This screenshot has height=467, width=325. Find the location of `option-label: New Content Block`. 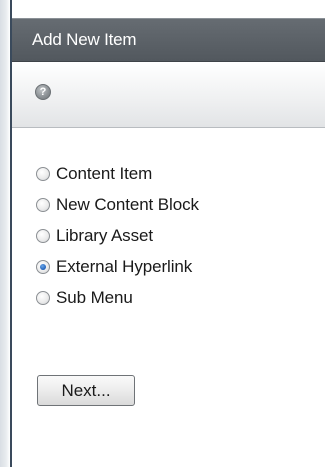

option-label: New Content Block is located at coordinates (127, 204).